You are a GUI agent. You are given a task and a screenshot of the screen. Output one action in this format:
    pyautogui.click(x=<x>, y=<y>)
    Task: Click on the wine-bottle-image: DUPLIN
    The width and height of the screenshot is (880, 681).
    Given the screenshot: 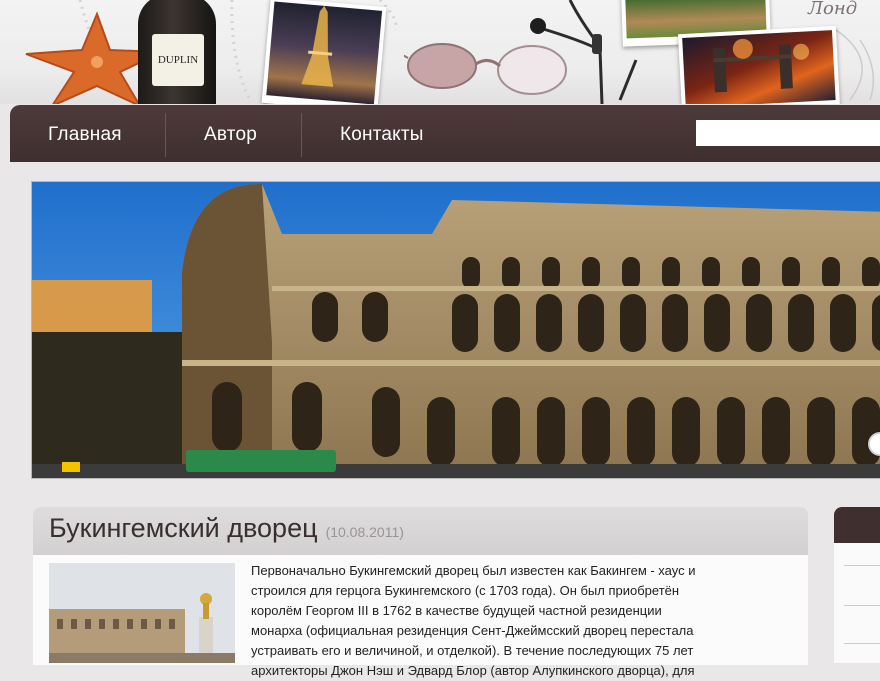 What is the action you would take?
    pyautogui.click(x=177, y=52)
    